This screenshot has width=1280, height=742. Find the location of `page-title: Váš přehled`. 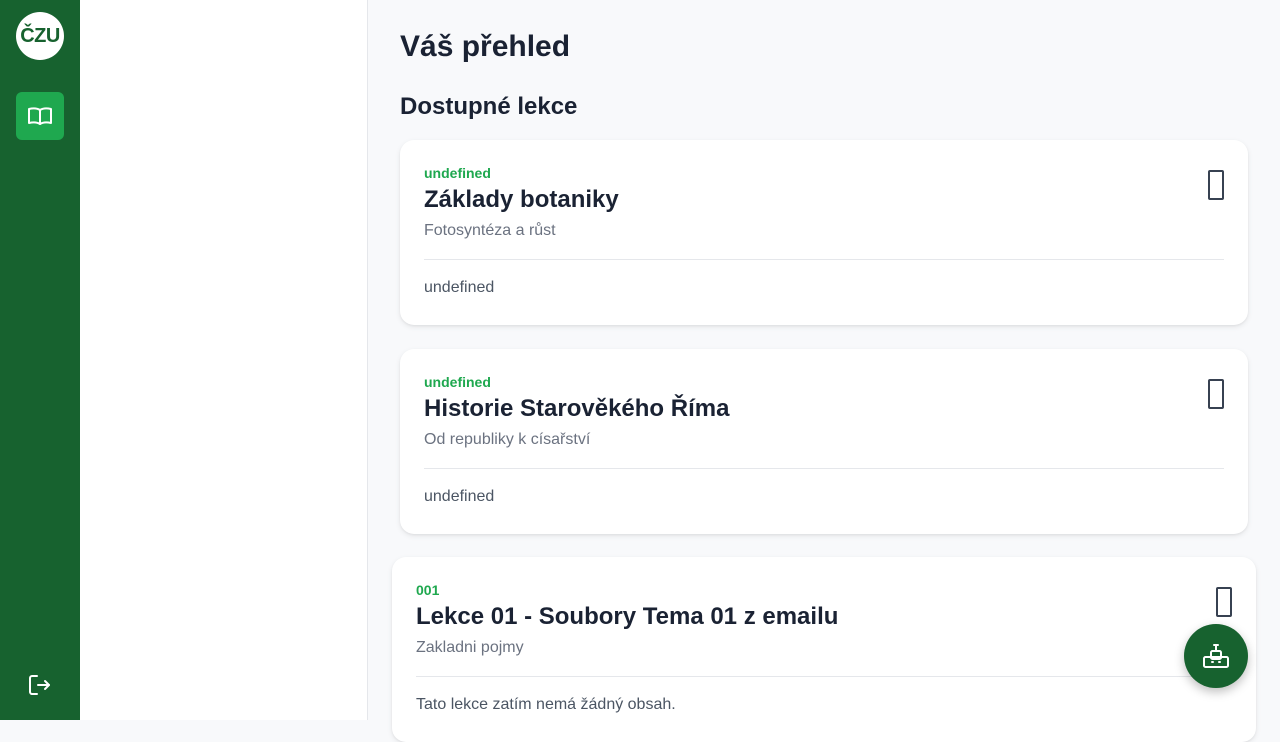

page-title: Váš přehled is located at coordinates (485, 46).